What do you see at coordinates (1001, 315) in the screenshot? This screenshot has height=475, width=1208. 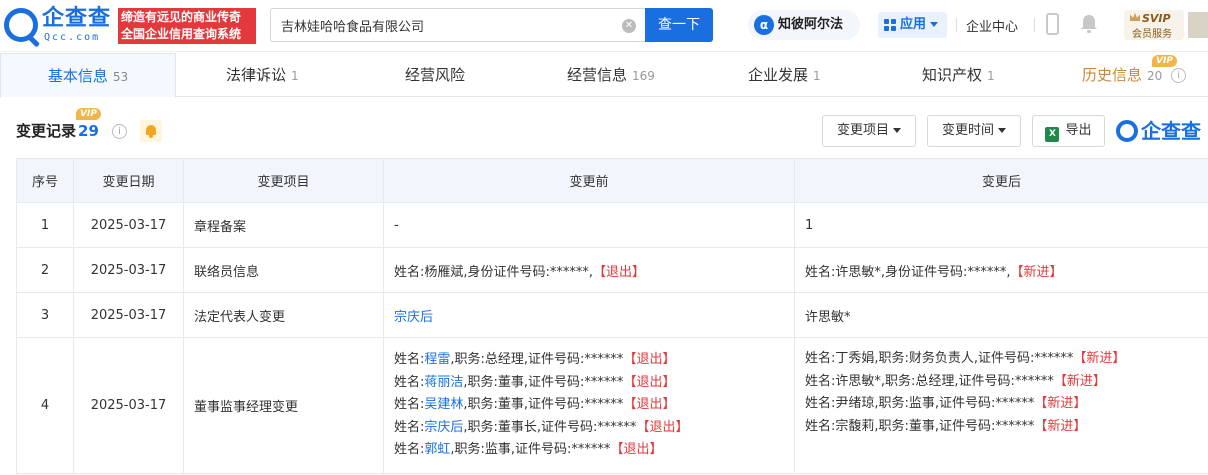 I see `cell-after: 许思敏*` at bounding box center [1001, 315].